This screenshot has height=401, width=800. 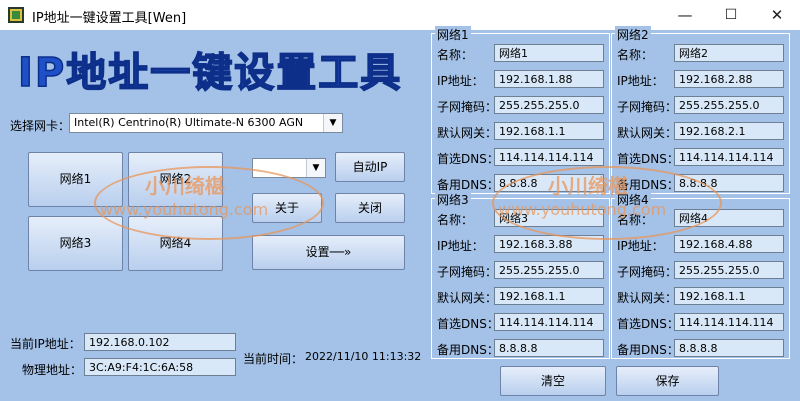 What do you see at coordinates (160, 342) in the screenshot?
I see `current-ip-field: 192.168.0.102` at bounding box center [160, 342].